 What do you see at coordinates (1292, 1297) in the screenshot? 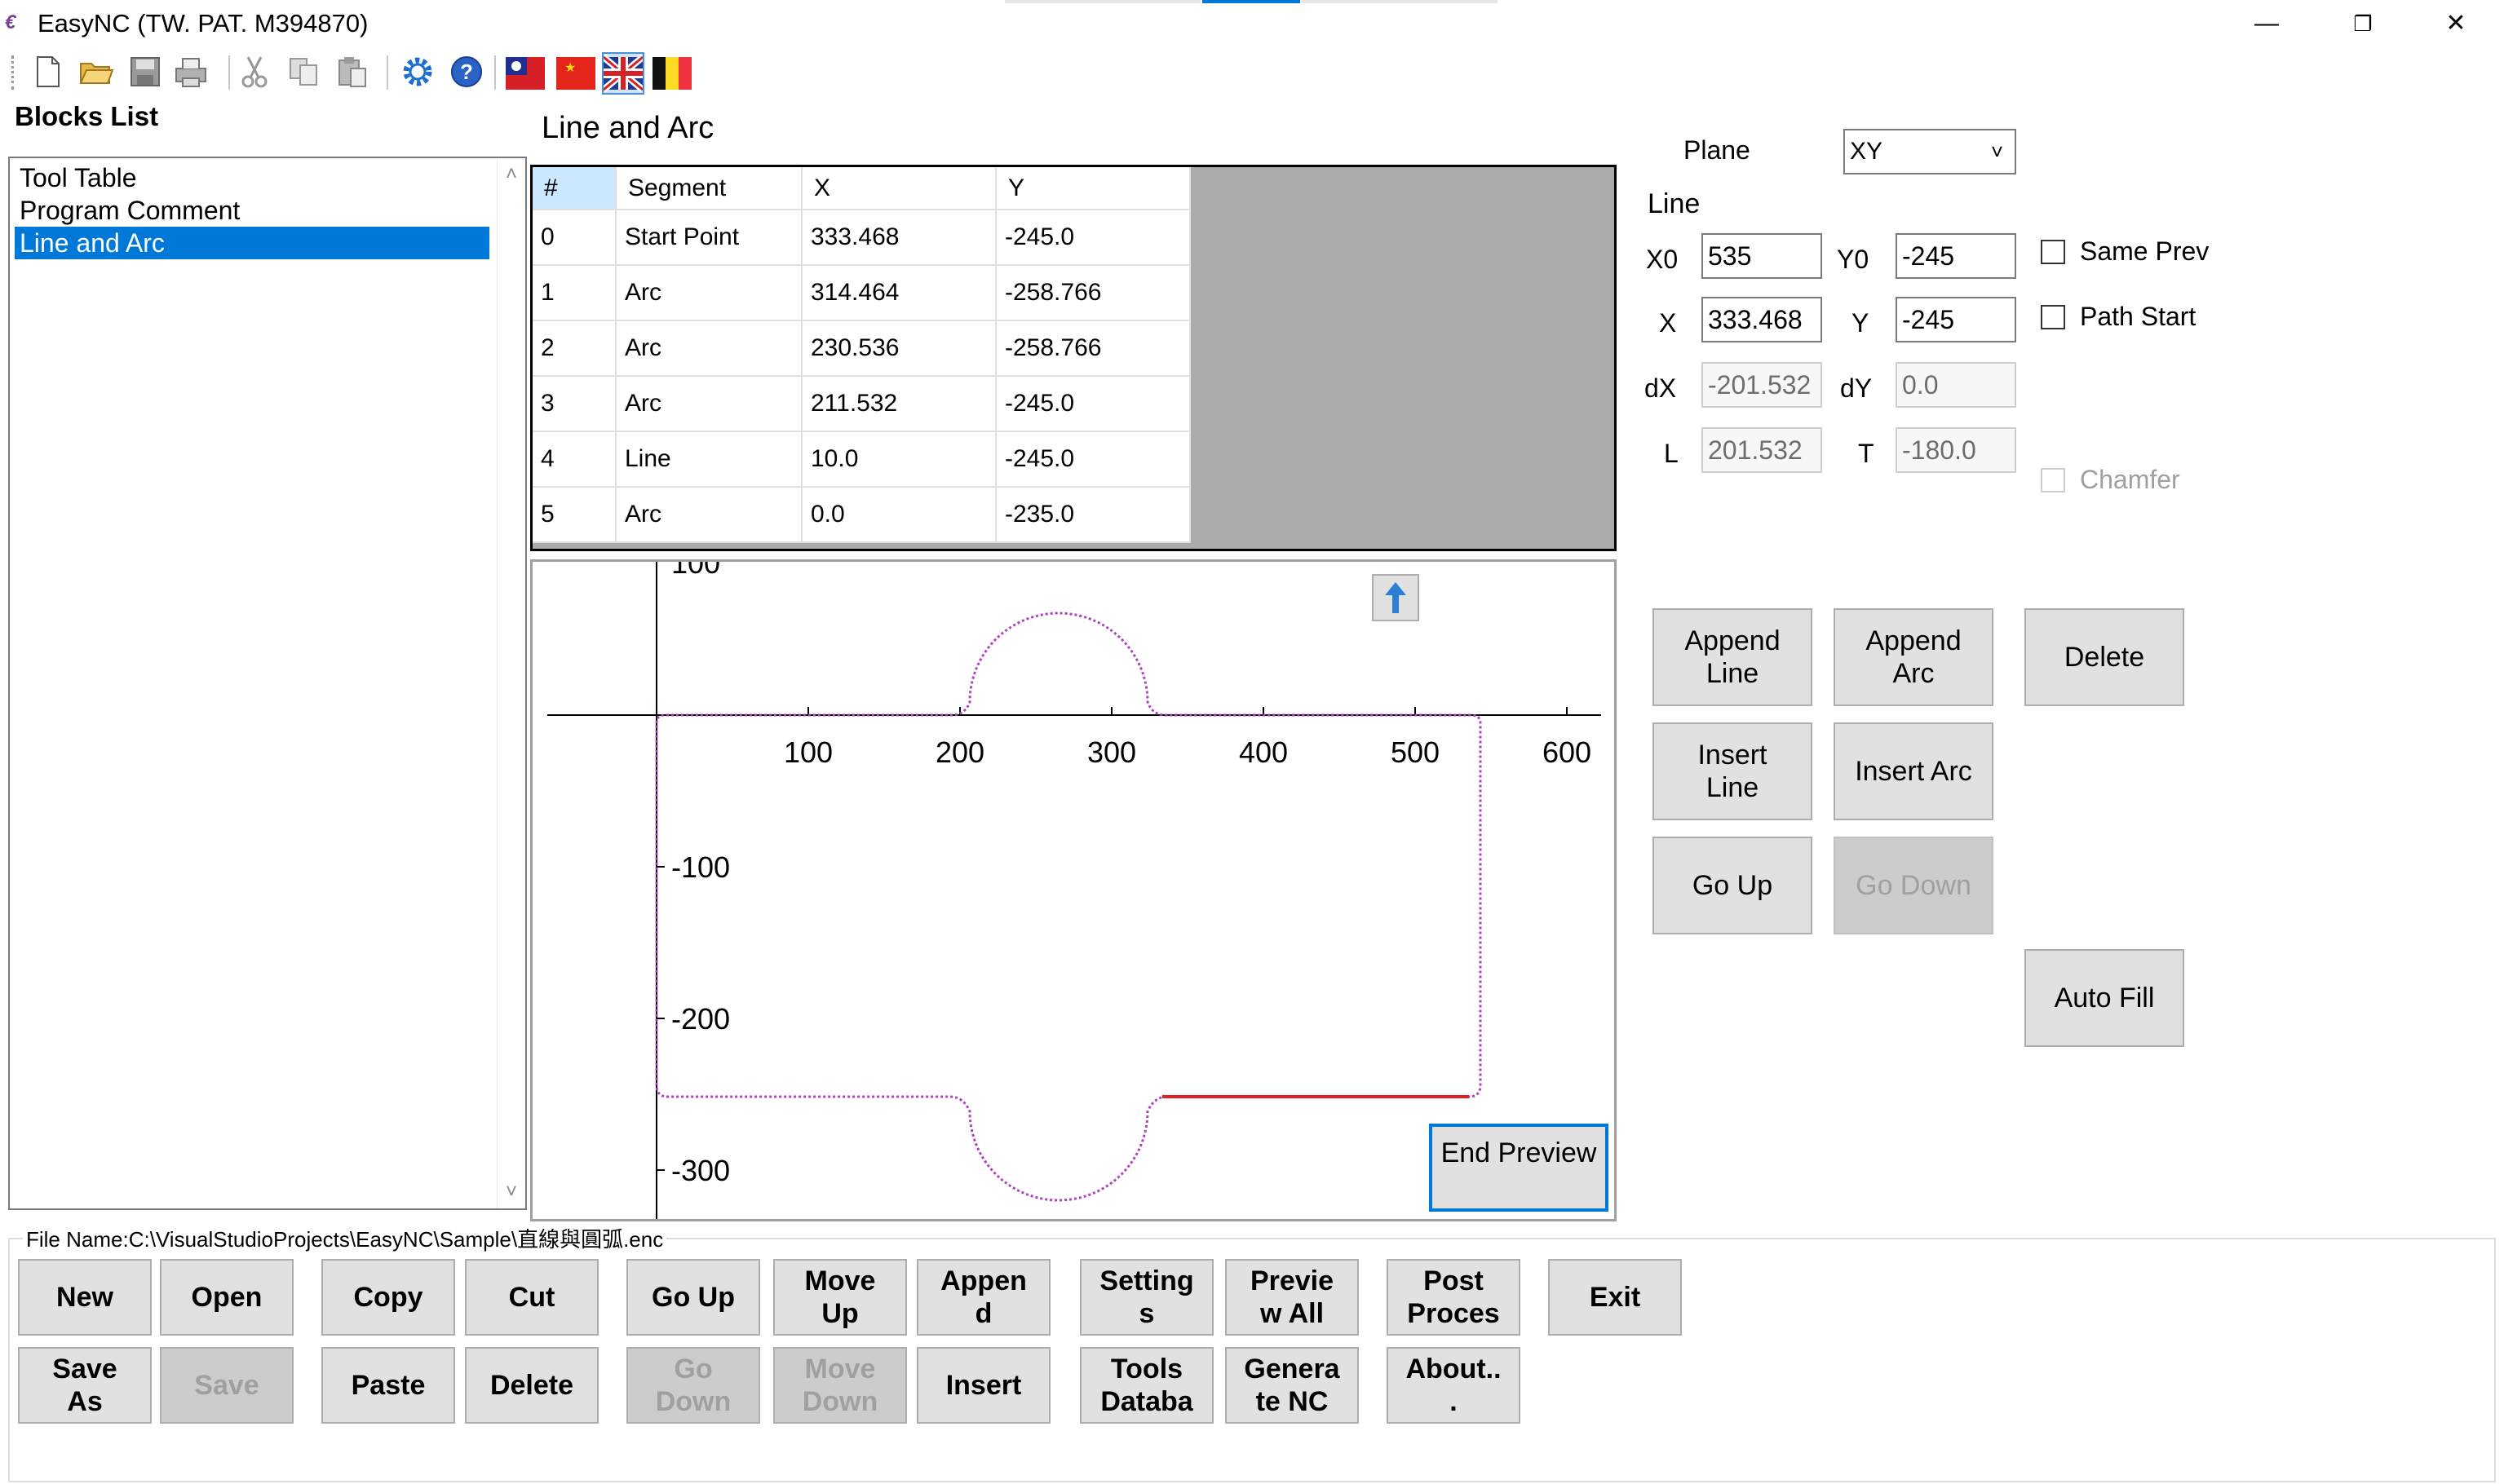
I see `preview-all-button: Previe w All` at bounding box center [1292, 1297].